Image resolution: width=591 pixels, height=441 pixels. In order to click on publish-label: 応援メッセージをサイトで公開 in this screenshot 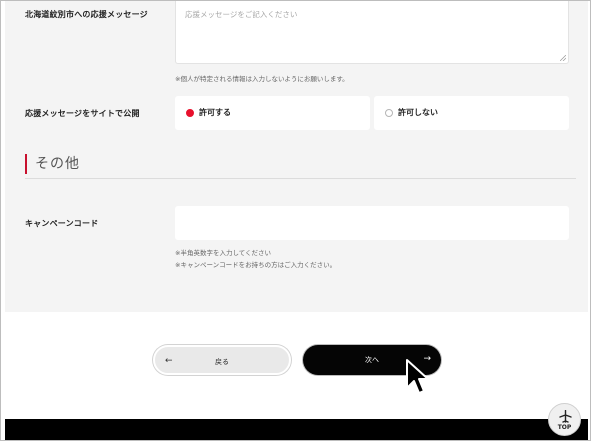, I will do `click(82, 113)`.